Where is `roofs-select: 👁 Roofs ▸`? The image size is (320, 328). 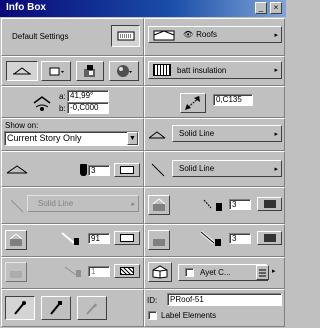 roofs-select: 👁 Roofs ▸ is located at coordinates (215, 34).